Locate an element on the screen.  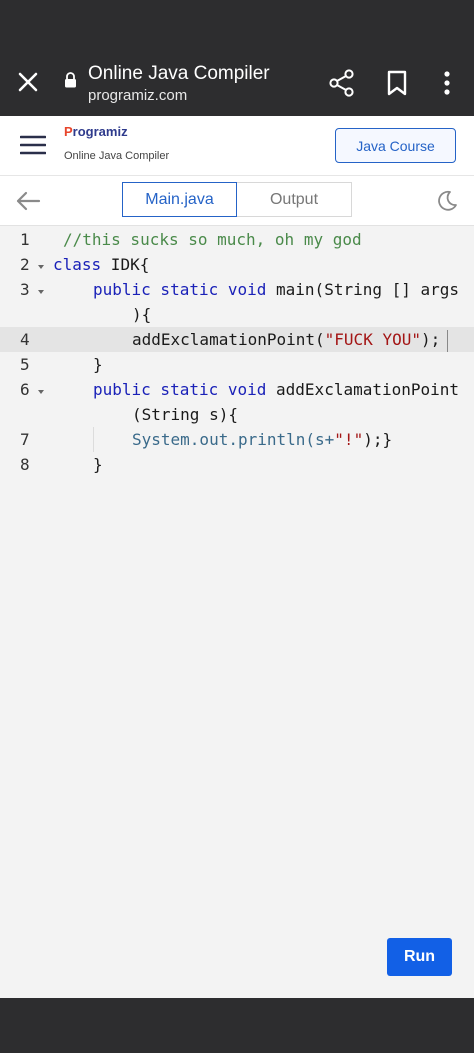
code-line: 7 System.out.println(s+"!");} is located at coordinates (237, 439).